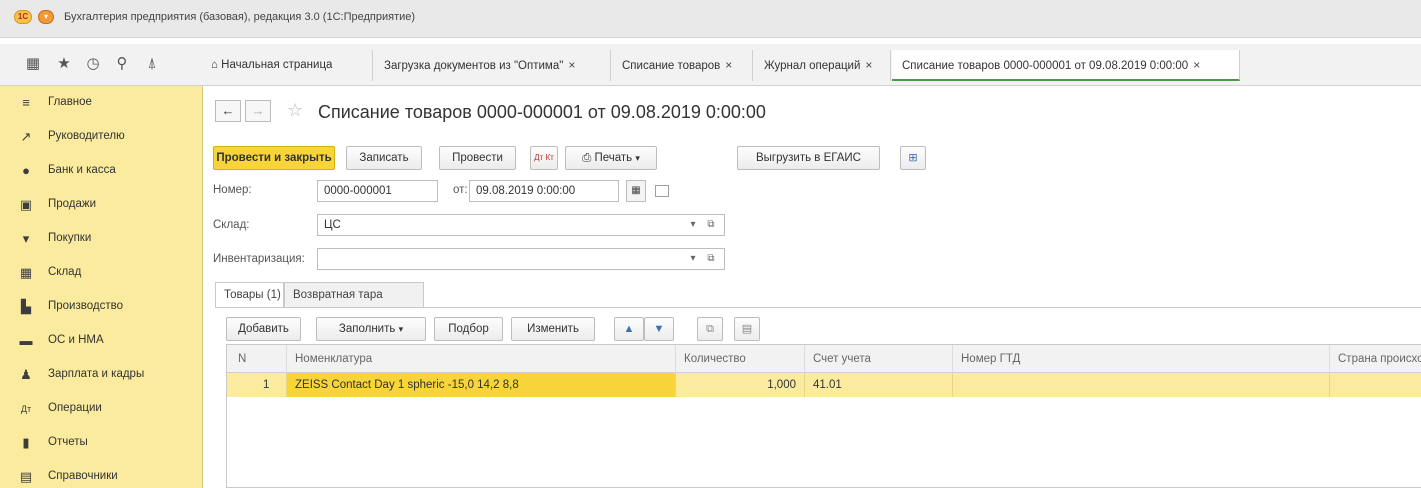  I want to click on sidebar-item-label: ОС и НМА, so click(76, 340).